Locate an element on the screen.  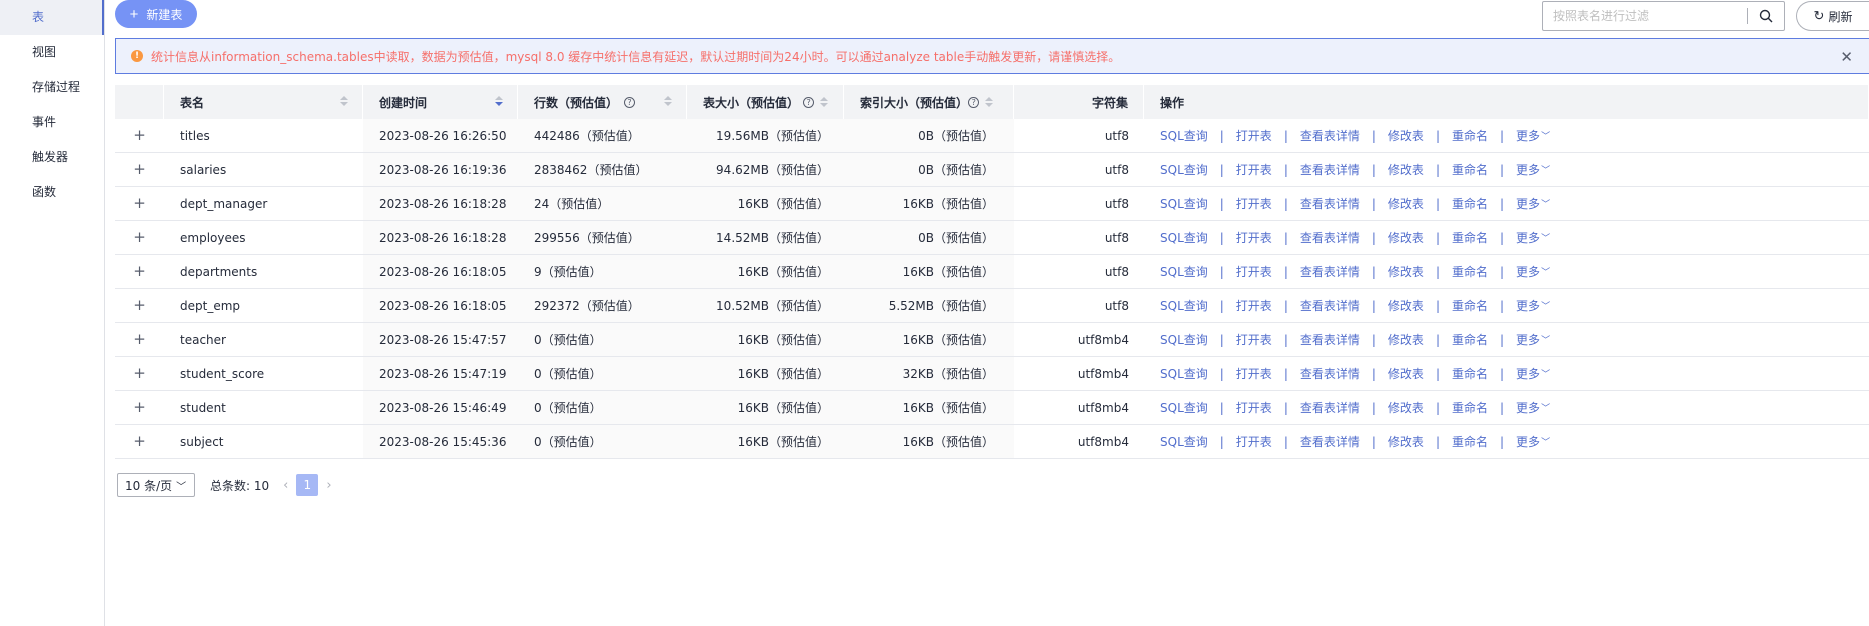
open-table-link-label: 打开表 is located at coordinates (1253, 238).